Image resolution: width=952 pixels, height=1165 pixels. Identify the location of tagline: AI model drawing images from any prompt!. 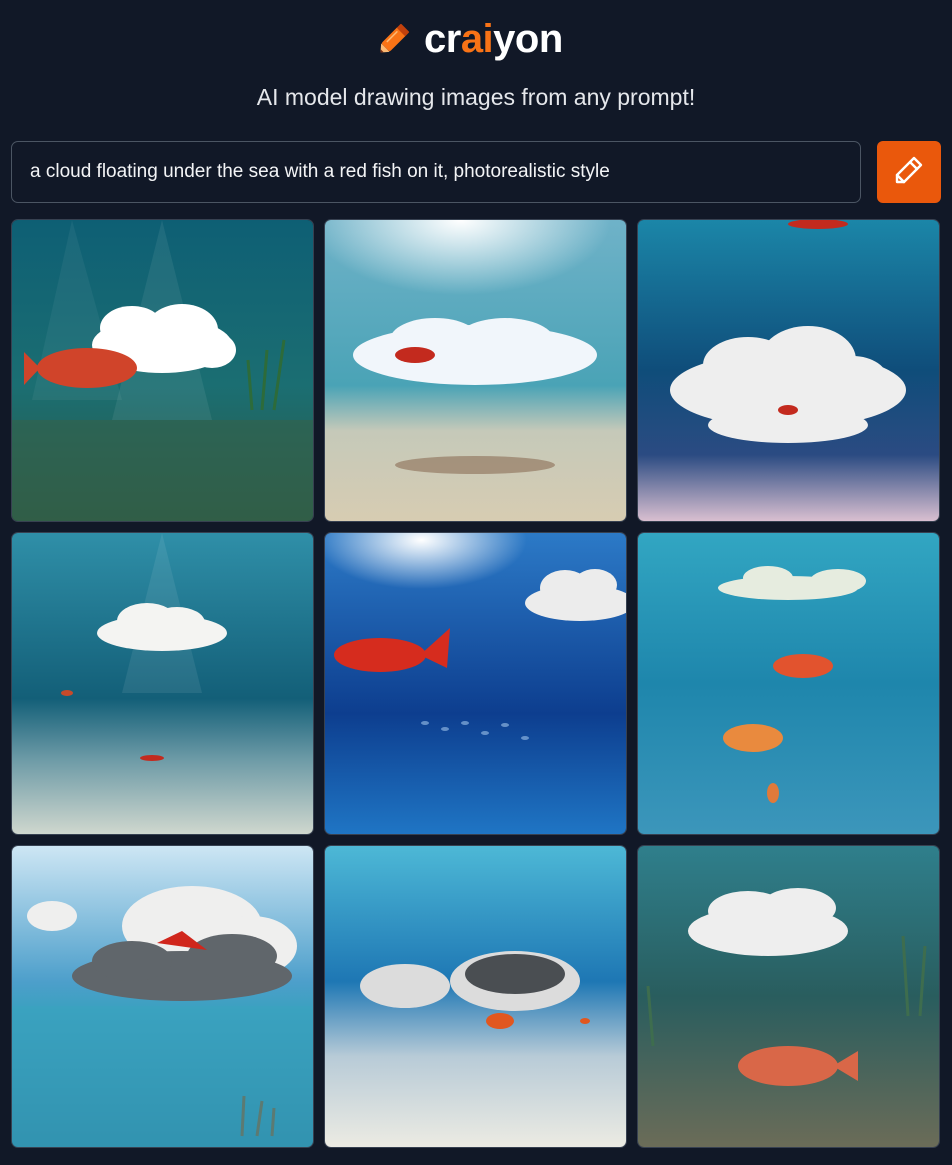
(476, 97).